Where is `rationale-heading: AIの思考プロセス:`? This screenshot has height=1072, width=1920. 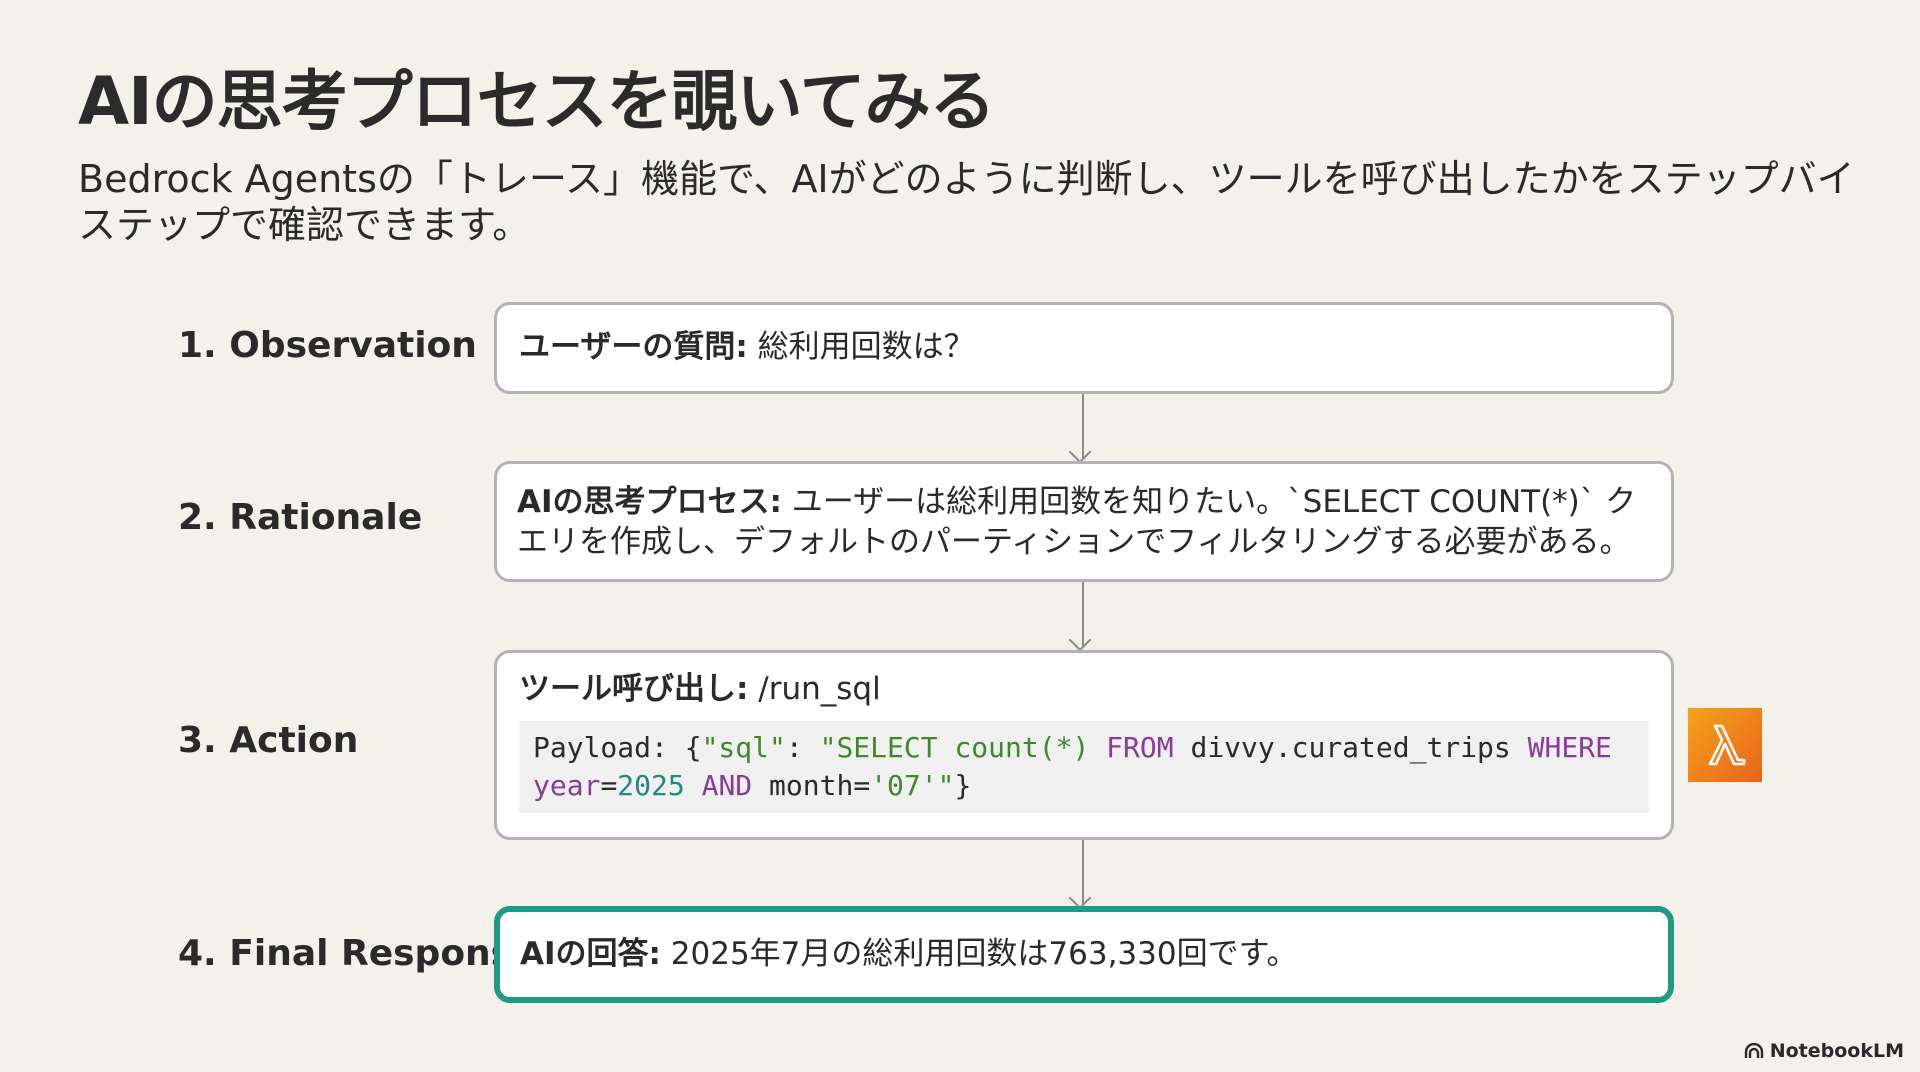 rationale-heading: AIの思考プロセス: is located at coordinates (649, 502).